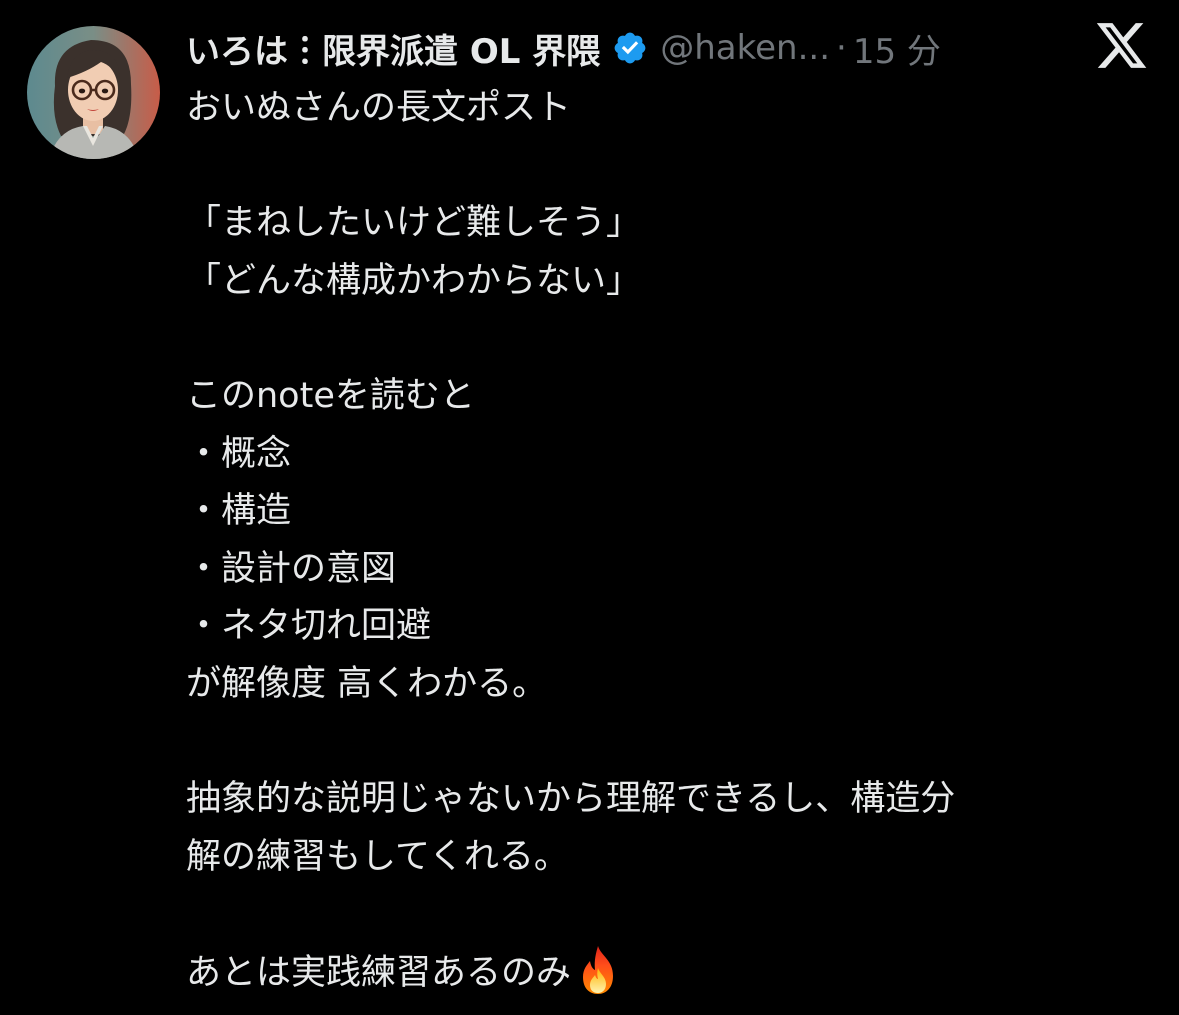  Describe the element at coordinates (239, 453) in the screenshot. I see `tweet-text-line: ・概念` at that location.